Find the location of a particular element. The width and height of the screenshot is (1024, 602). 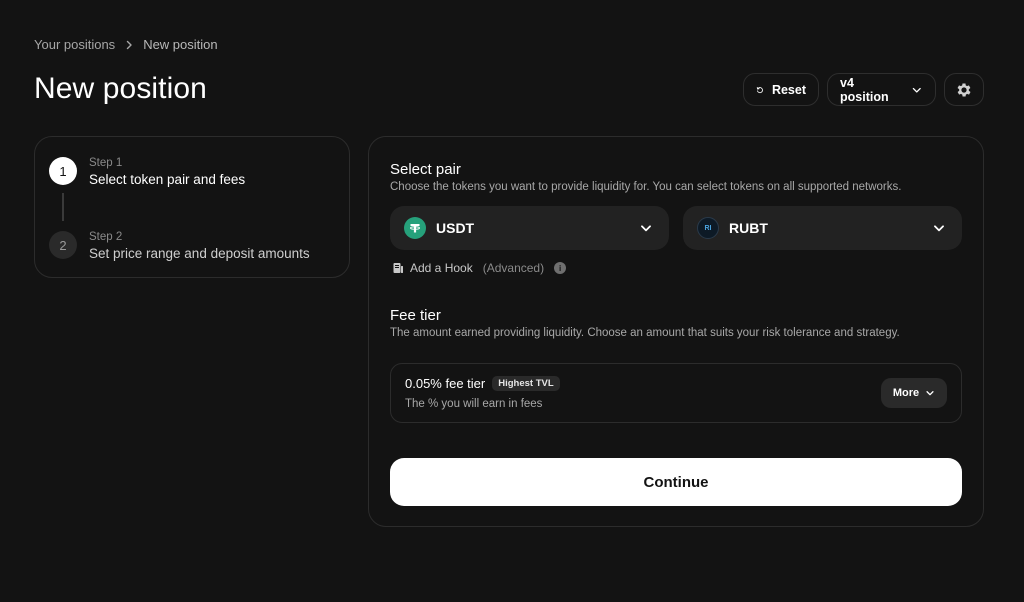

continue-button: Continue is located at coordinates (676, 482).